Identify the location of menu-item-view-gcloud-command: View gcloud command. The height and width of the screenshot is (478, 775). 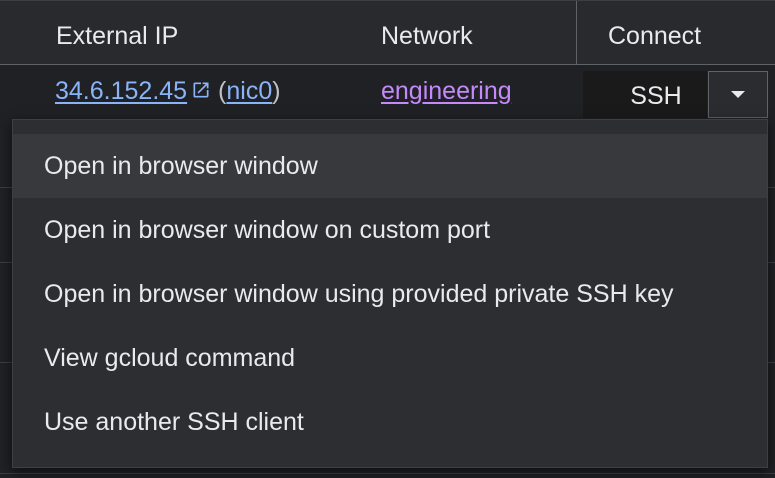
(390, 358).